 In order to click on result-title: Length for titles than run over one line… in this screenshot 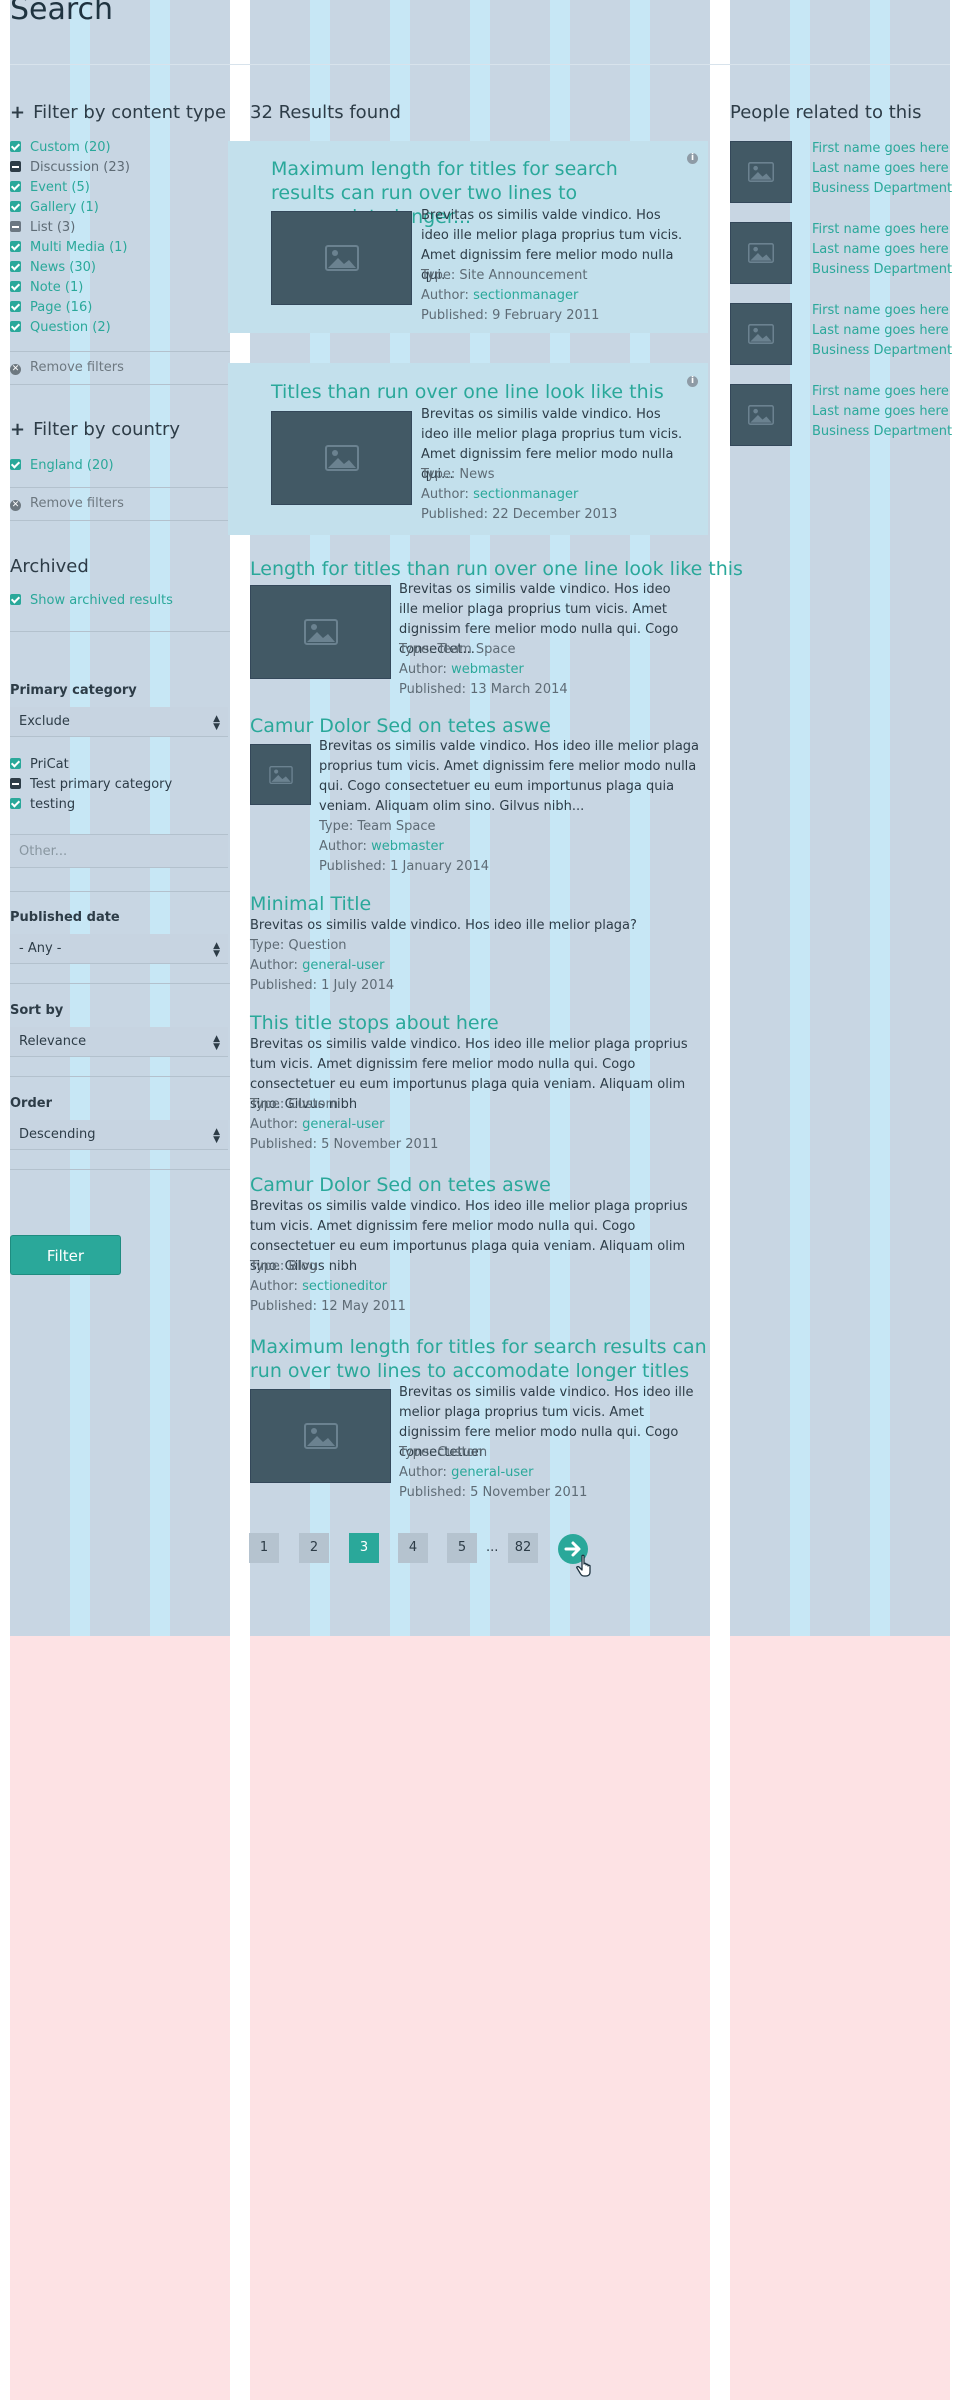, I will do `click(496, 569)`.